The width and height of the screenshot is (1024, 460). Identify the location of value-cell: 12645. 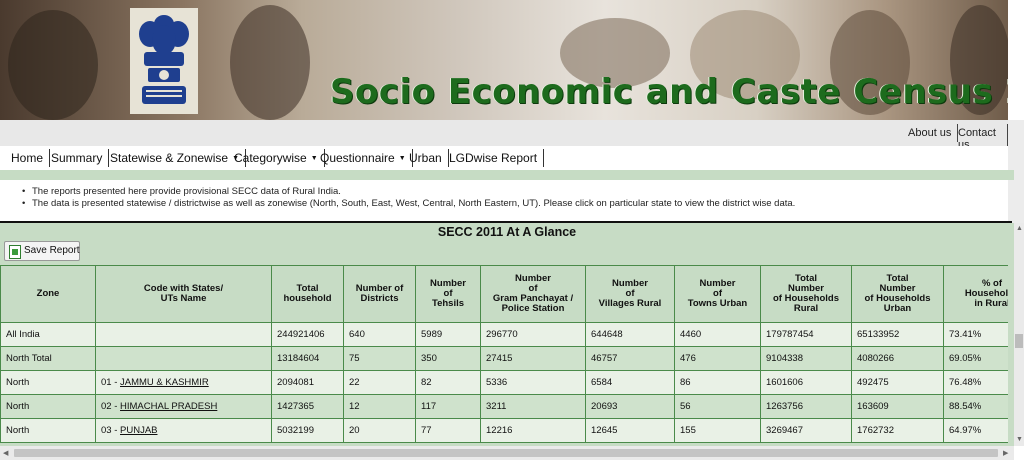
(630, 430).